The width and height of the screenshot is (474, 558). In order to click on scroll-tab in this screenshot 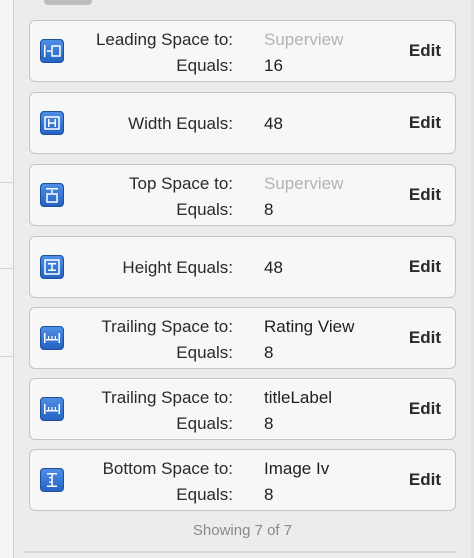, I will do `click(68, 2)`.